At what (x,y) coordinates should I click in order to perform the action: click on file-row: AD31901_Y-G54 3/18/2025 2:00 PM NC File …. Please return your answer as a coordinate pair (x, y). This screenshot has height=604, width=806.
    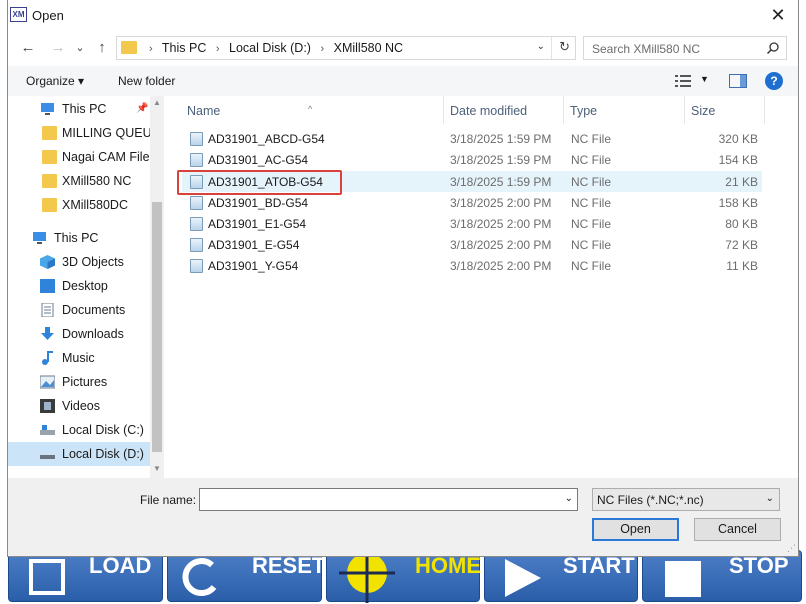
    Looking at the image, I should click on (472, 265).